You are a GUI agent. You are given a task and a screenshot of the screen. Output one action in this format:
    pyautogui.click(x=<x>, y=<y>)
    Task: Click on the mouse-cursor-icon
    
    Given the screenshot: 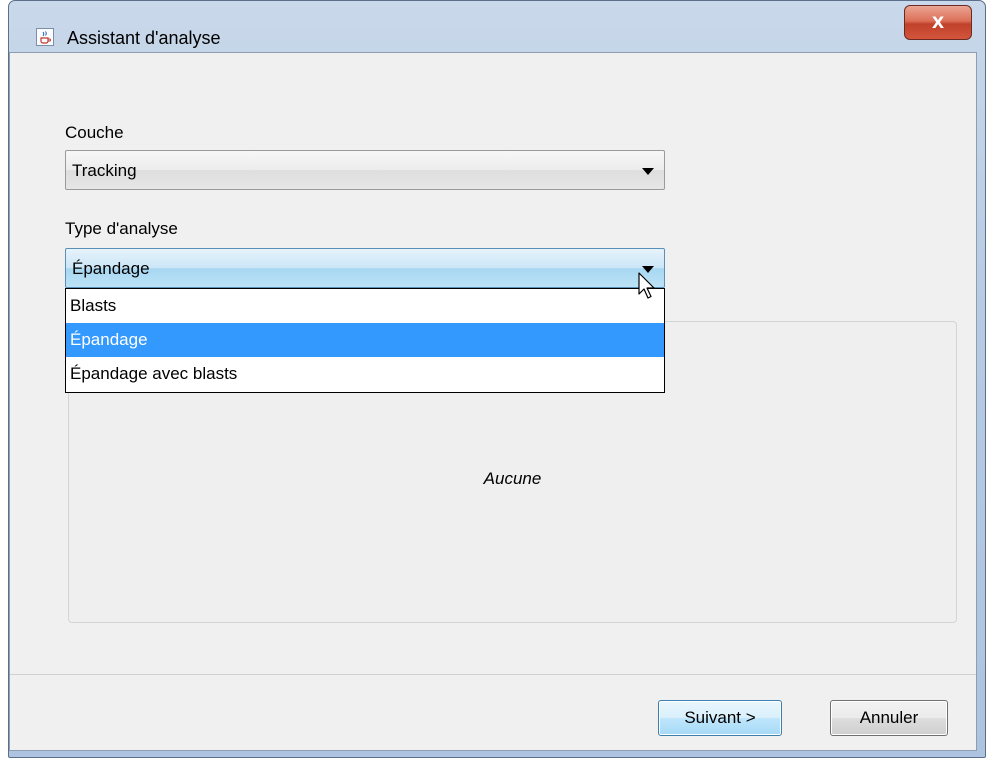 What is the action you would take?
    pyautogui.click(x=646, y=285)
    